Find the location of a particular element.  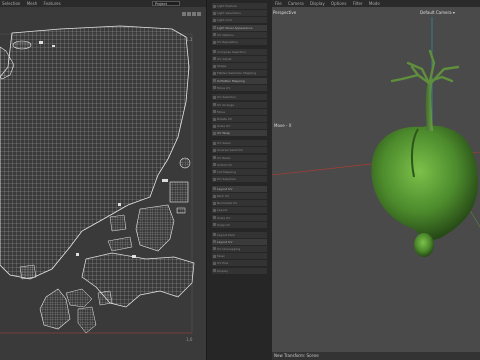

tool-item: Normalize UV is located at coordinates (239, 203).